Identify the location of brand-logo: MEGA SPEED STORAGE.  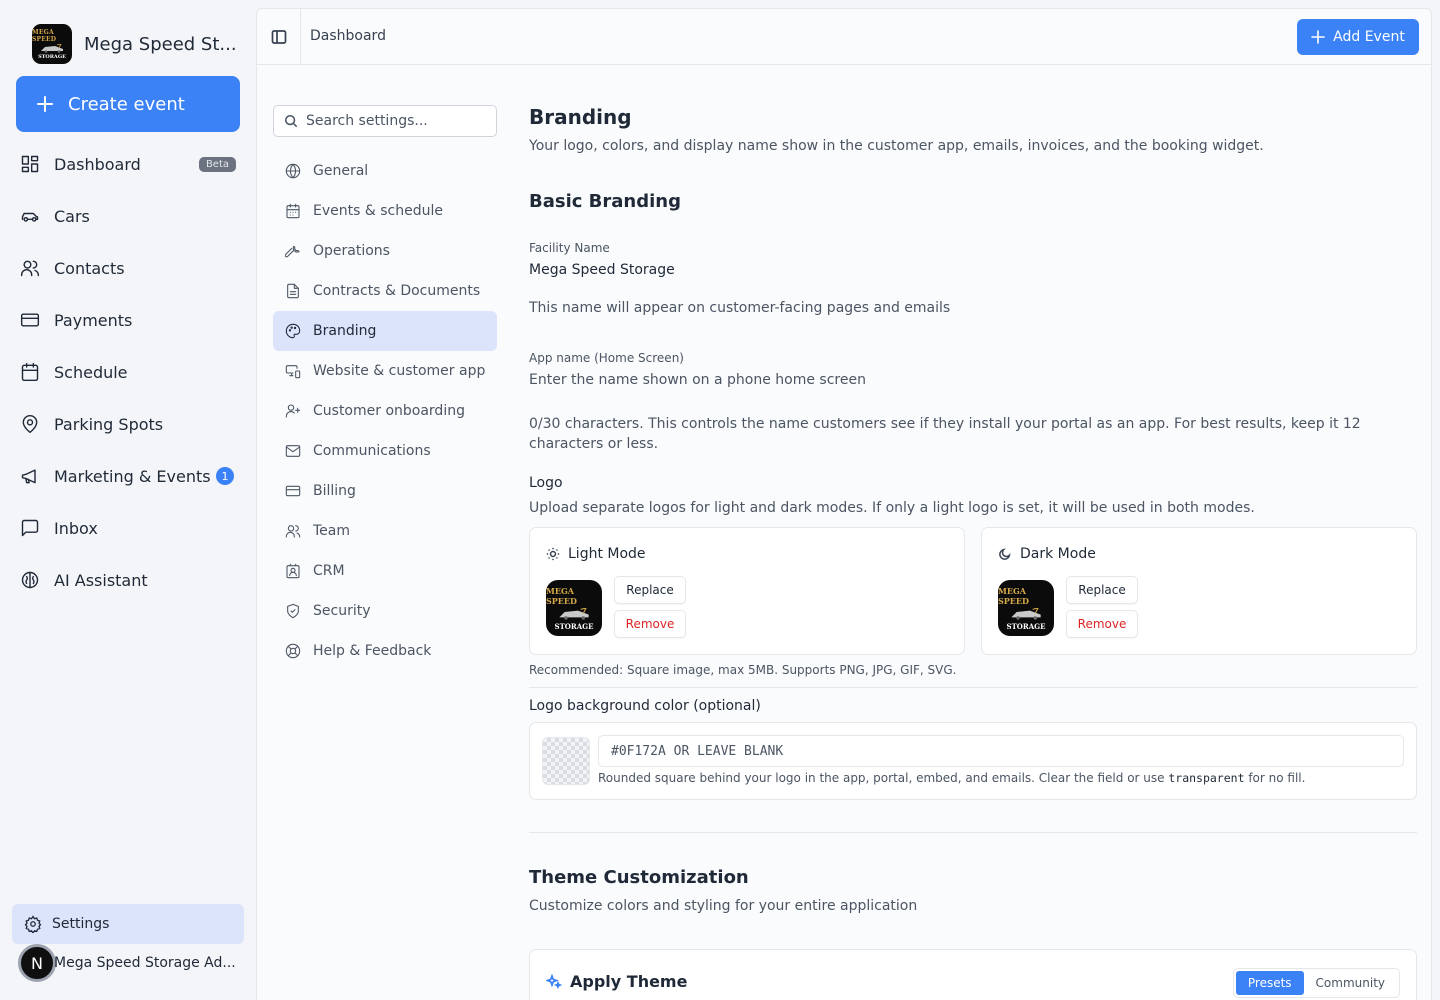
(52, 44).